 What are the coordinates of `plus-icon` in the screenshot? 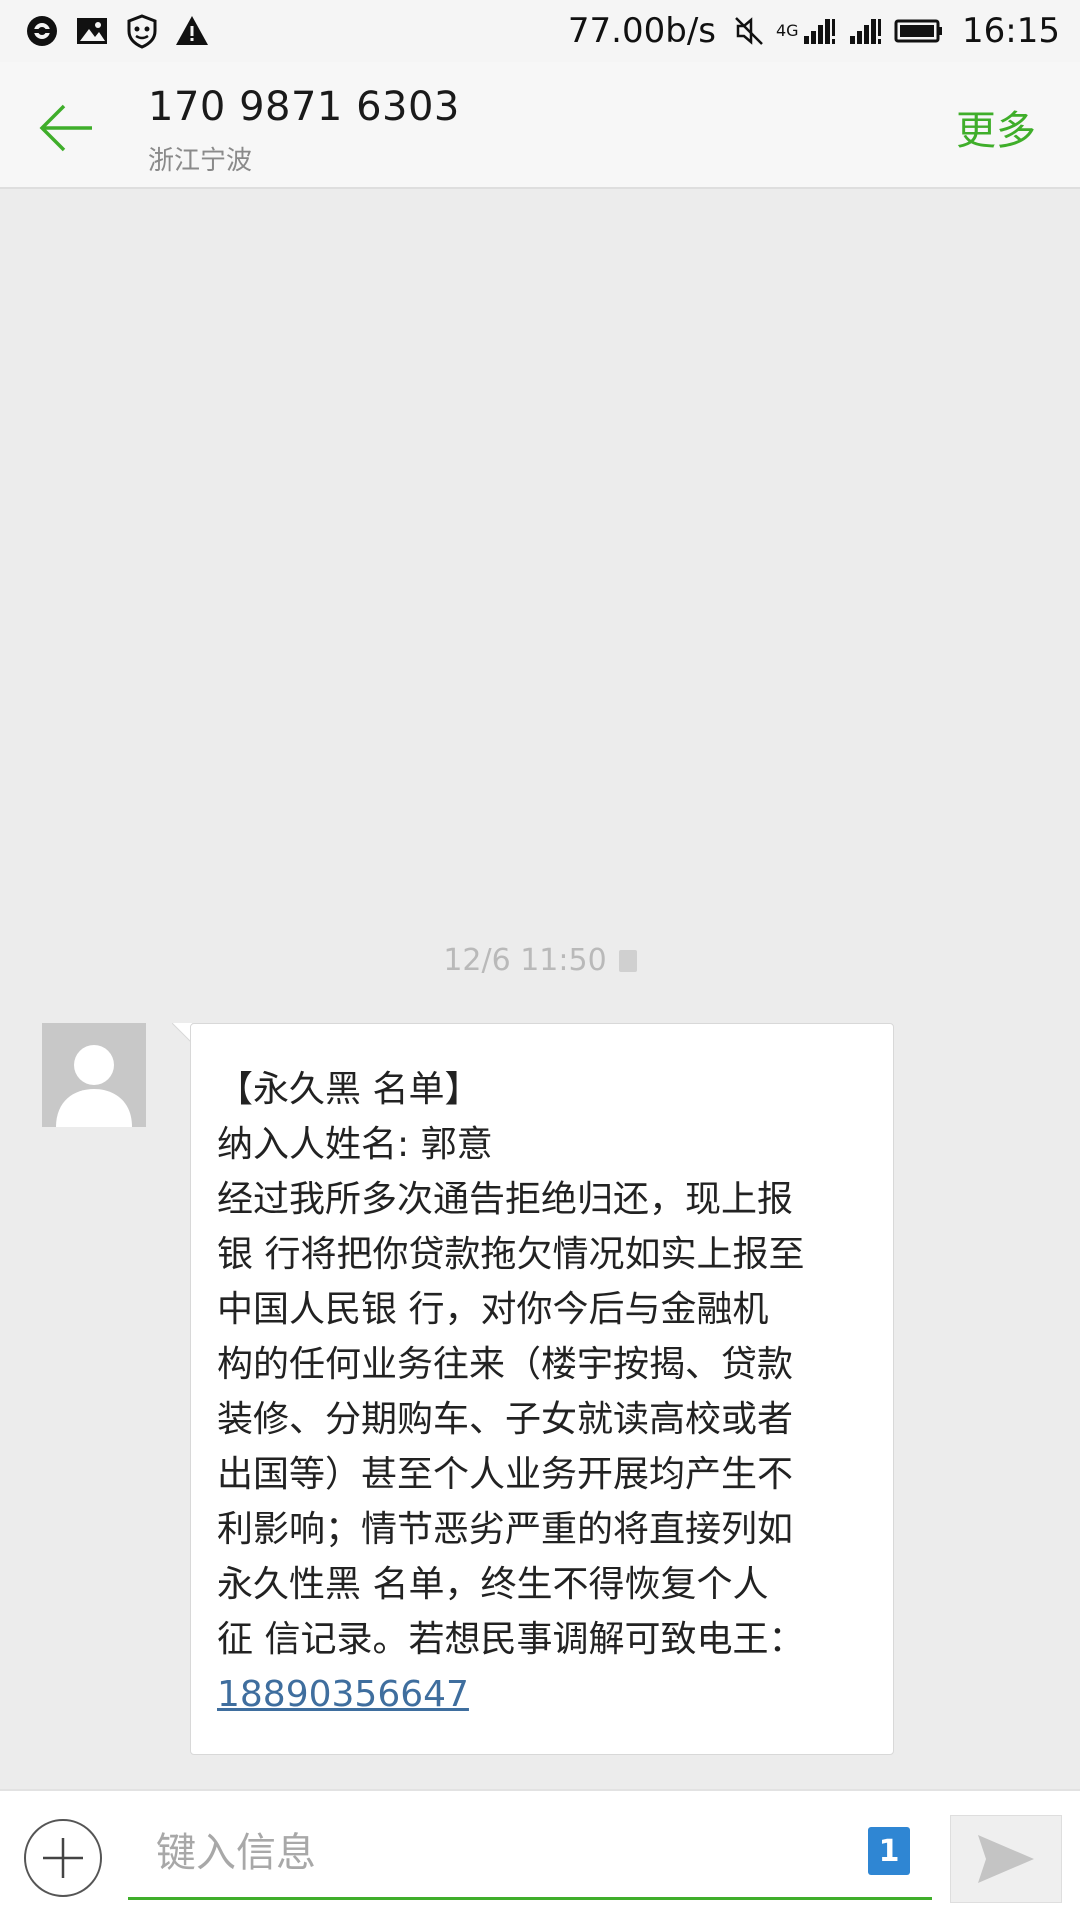 It's located at (63, 1858).